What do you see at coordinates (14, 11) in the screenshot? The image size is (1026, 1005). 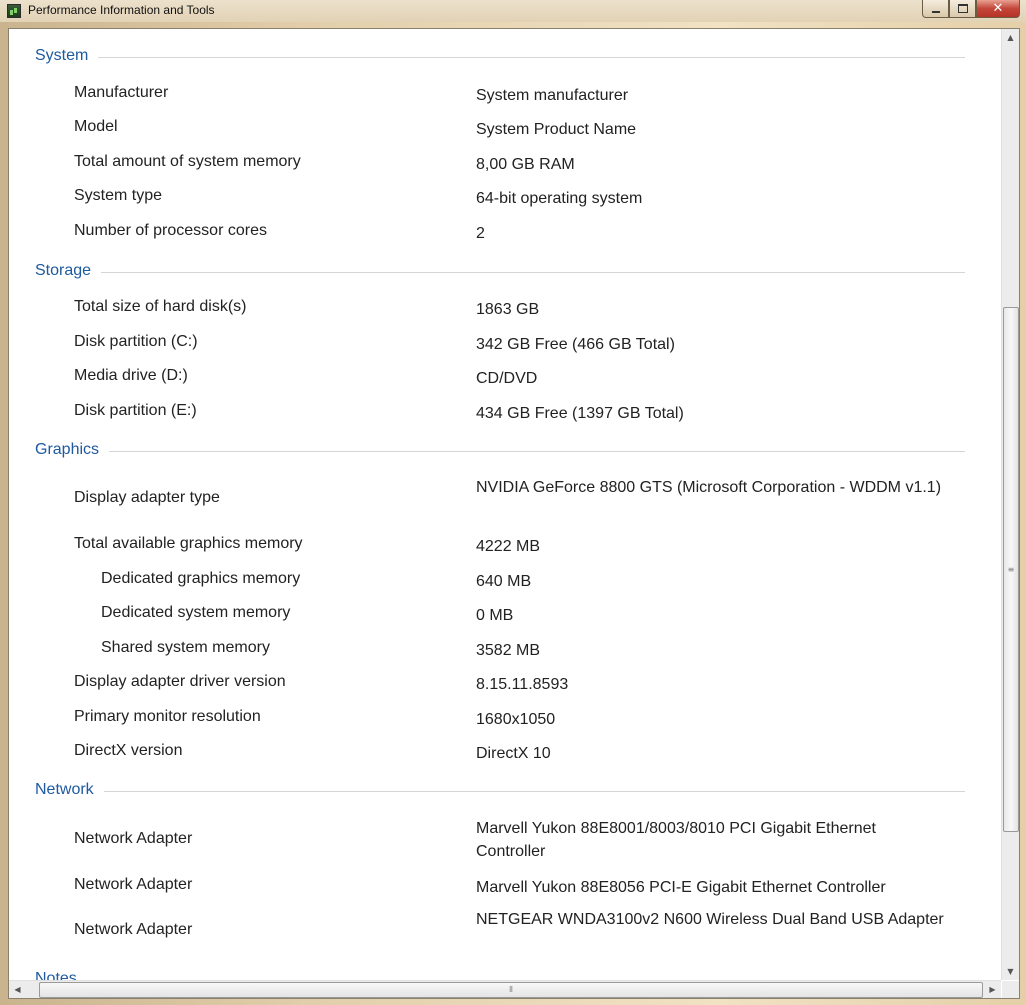 I see `performance-app-icon` at bounding box center [14, 11].